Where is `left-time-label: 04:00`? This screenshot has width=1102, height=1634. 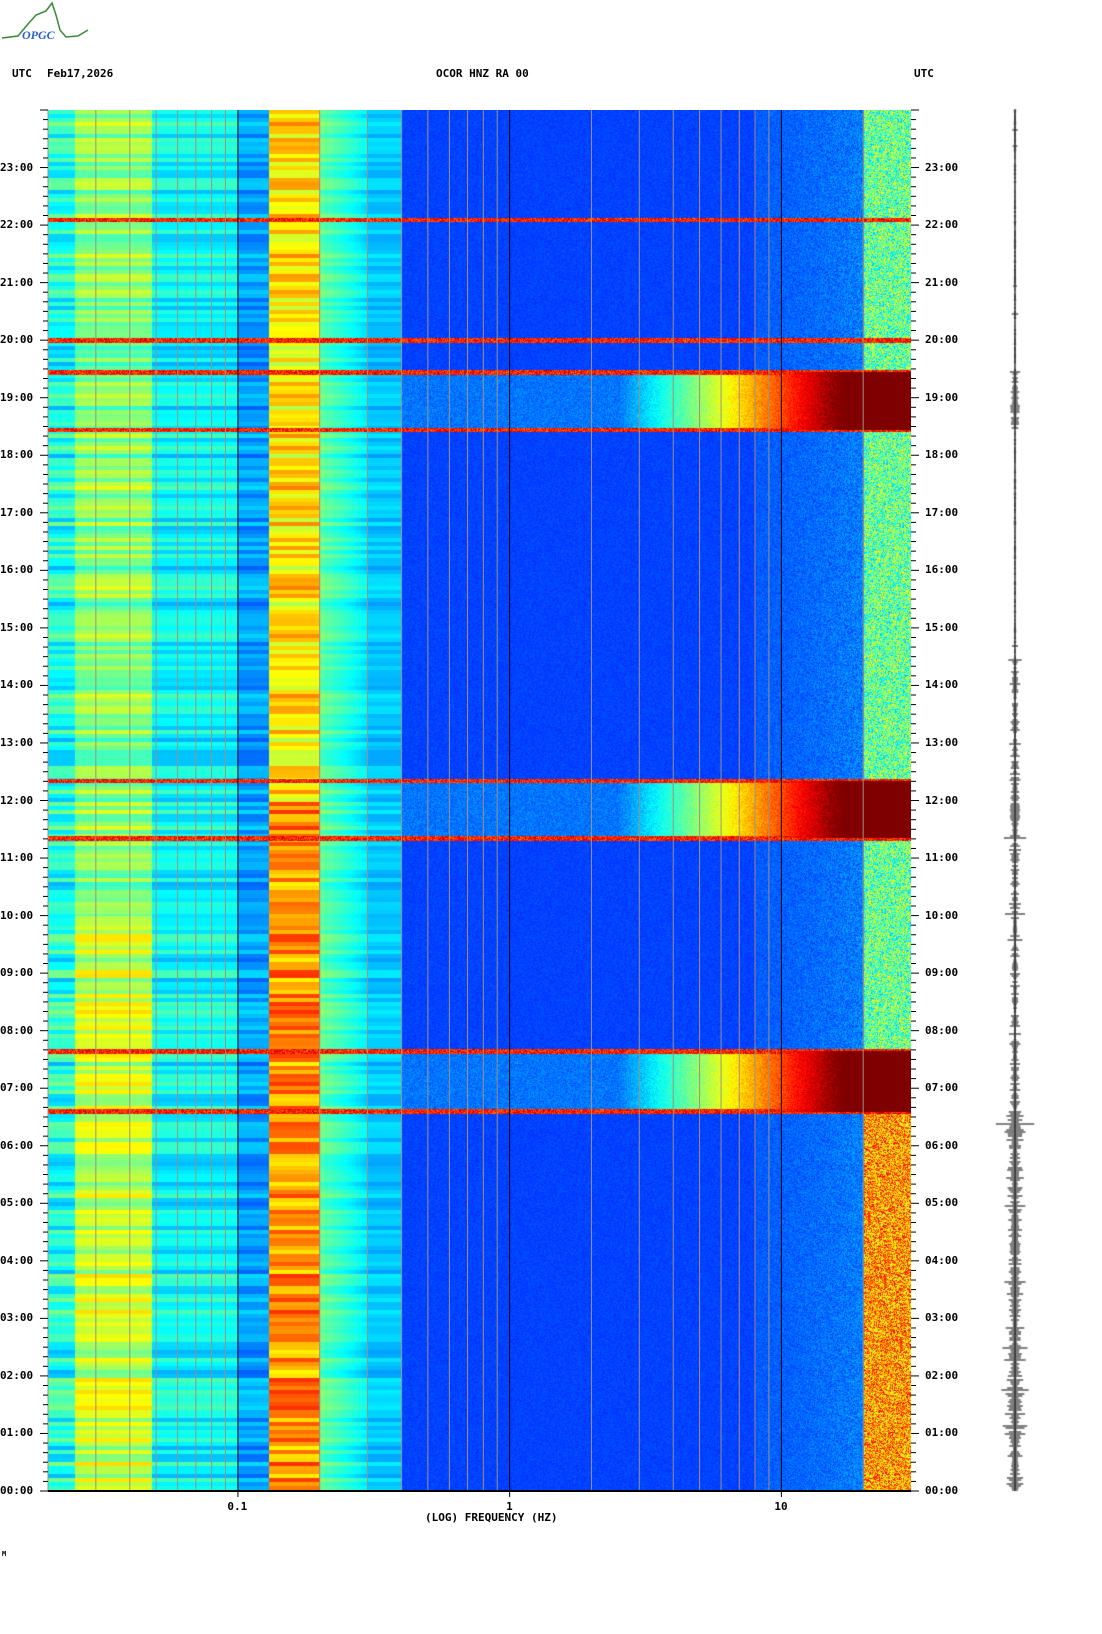
left-time-label: 04:00 is located at coordinates (17, 1260).